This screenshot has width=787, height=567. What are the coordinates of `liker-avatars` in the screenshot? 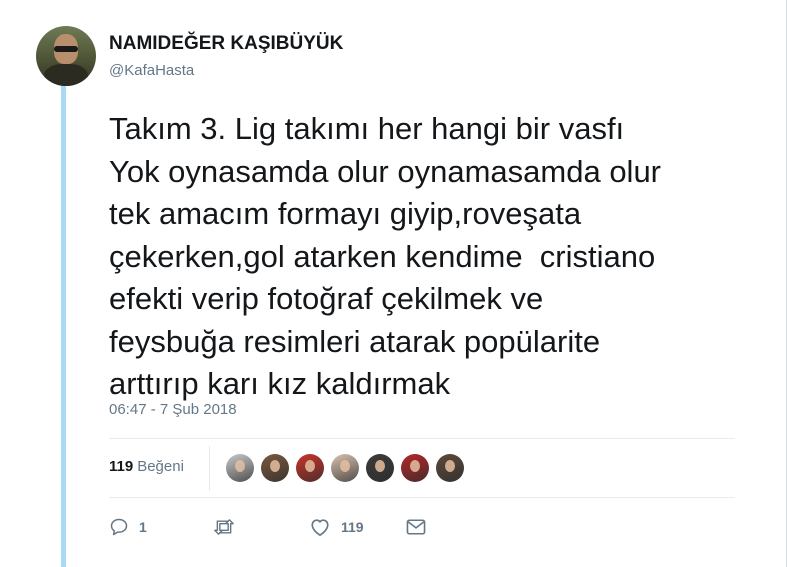 It's located at (345, 468).